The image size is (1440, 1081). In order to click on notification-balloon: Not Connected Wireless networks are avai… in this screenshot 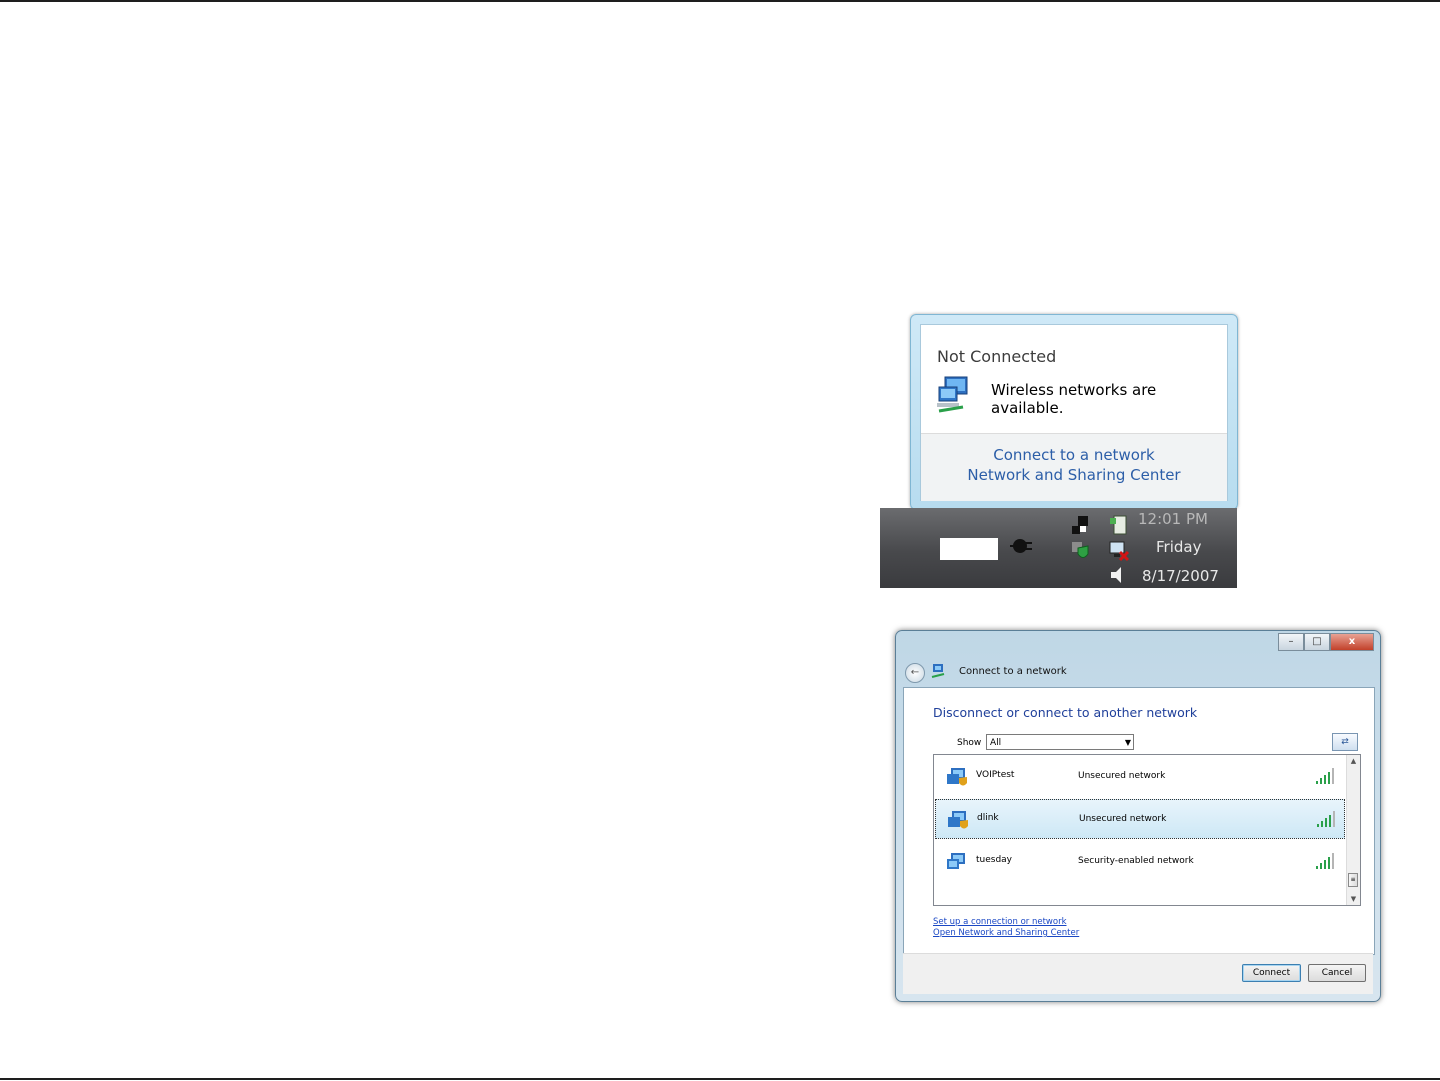, I will do `click(1074, 412)`.